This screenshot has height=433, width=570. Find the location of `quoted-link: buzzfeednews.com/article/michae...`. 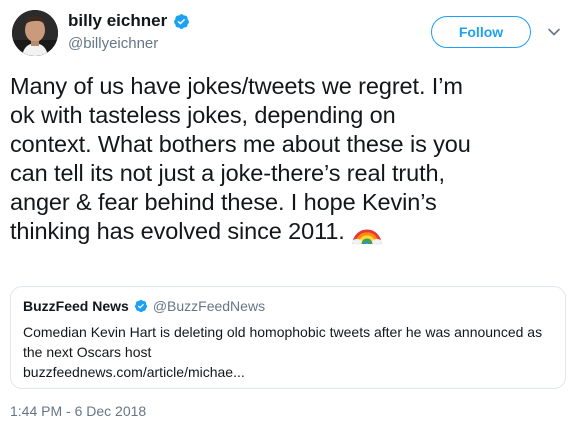

quoted-link: buzzfeednews.com/article/michae... is located at coordinates (288, 372).